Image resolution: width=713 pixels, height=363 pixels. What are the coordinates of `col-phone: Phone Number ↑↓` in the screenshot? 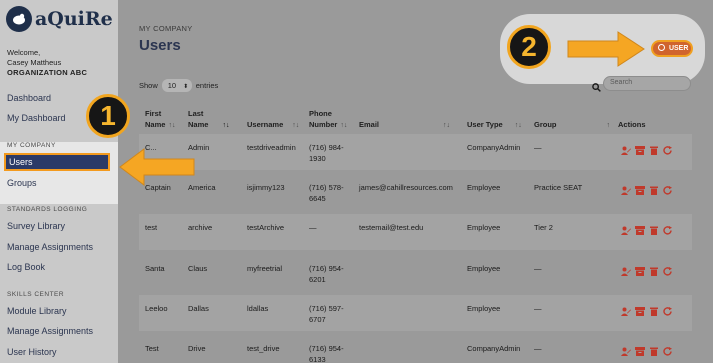 It's located at (328, 119).